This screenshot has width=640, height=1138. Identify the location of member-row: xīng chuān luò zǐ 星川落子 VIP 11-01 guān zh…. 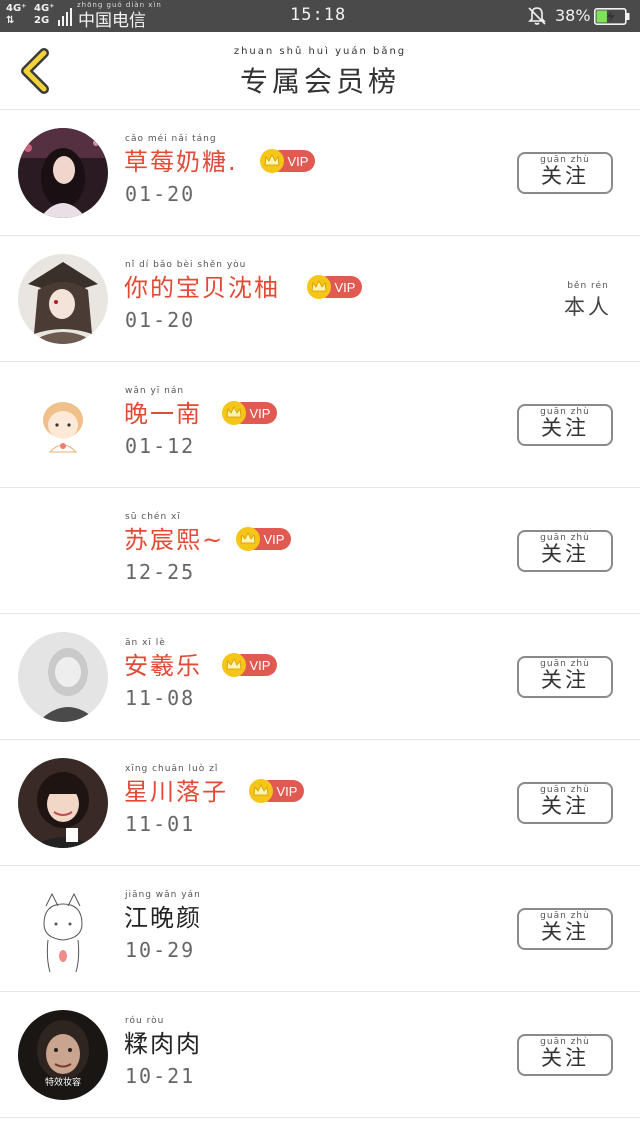
(320, 803).